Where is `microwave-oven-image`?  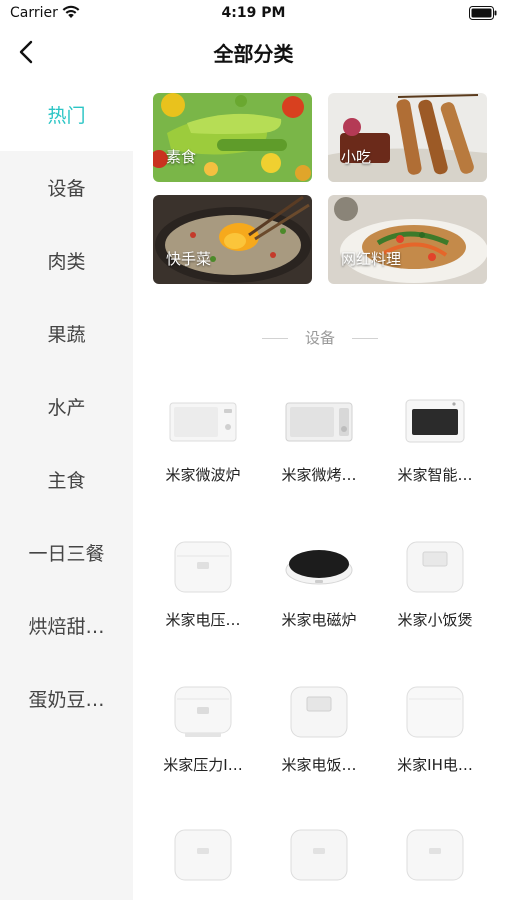
microwave-oven-image is located at coordinates (319, 421).